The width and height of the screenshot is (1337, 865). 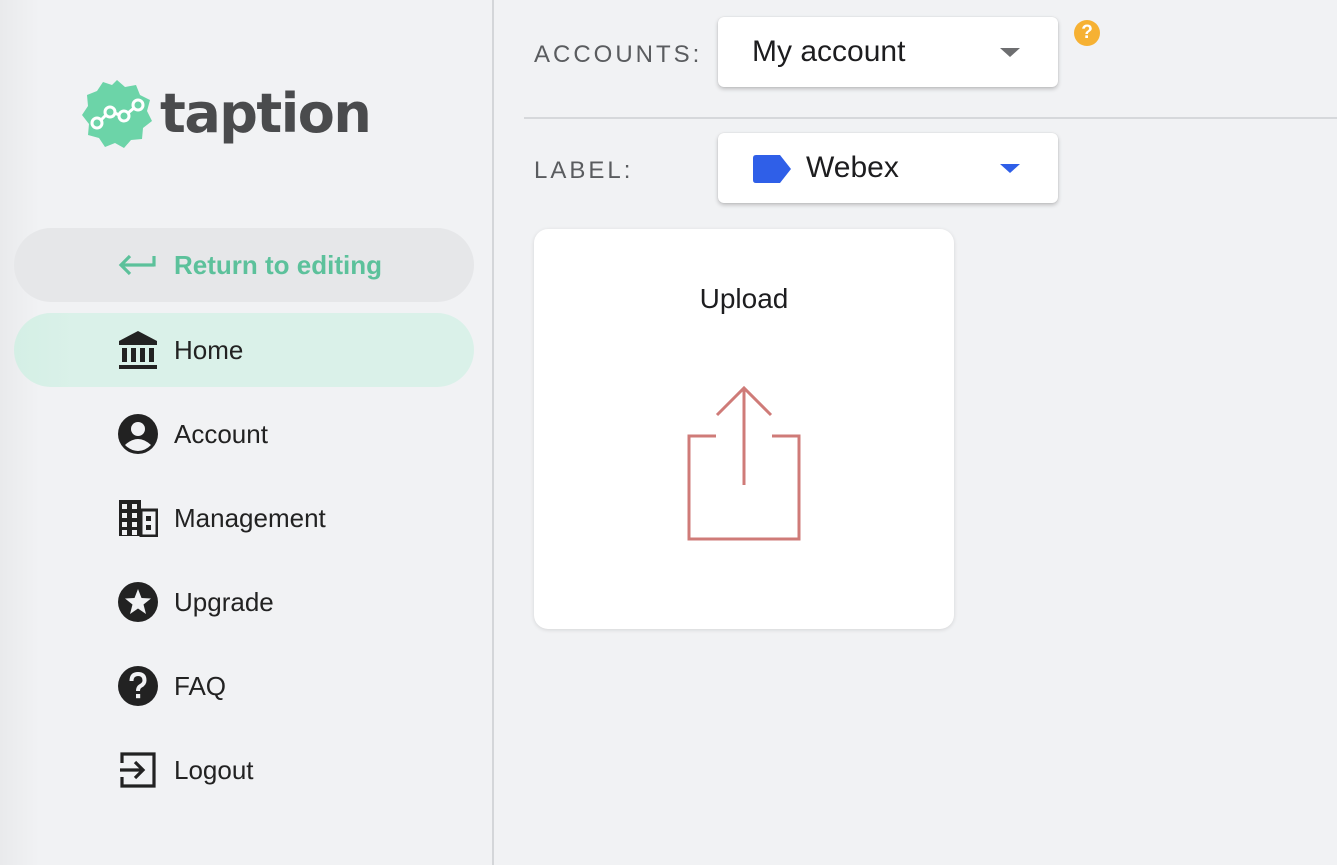 I want to click on return-to-editing-button: Return to editing, so click(x=244, y=265).